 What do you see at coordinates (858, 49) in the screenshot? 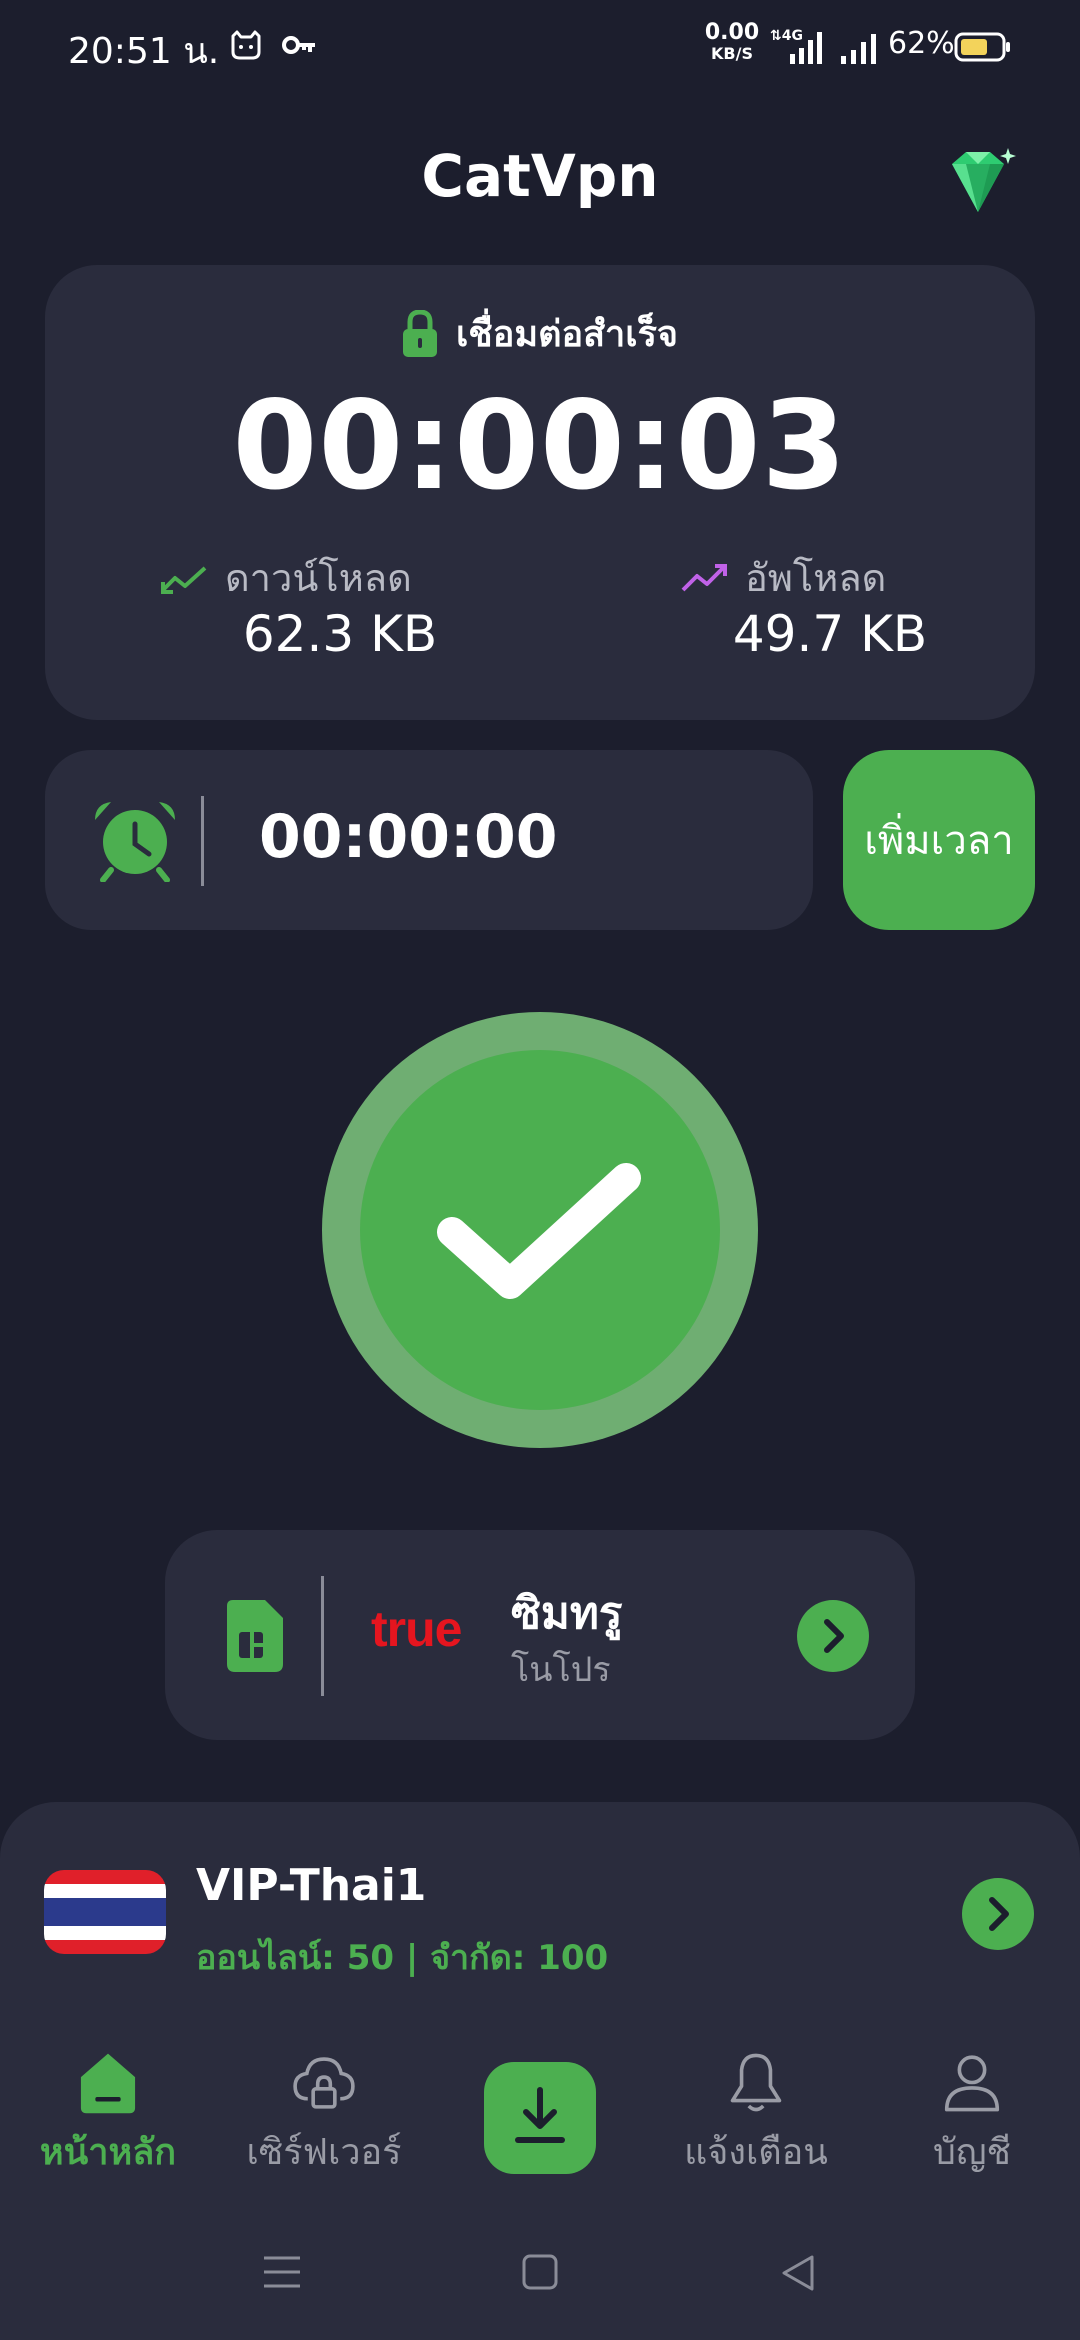
I see `signal-strength-icon` at bounding box center [858, 49].